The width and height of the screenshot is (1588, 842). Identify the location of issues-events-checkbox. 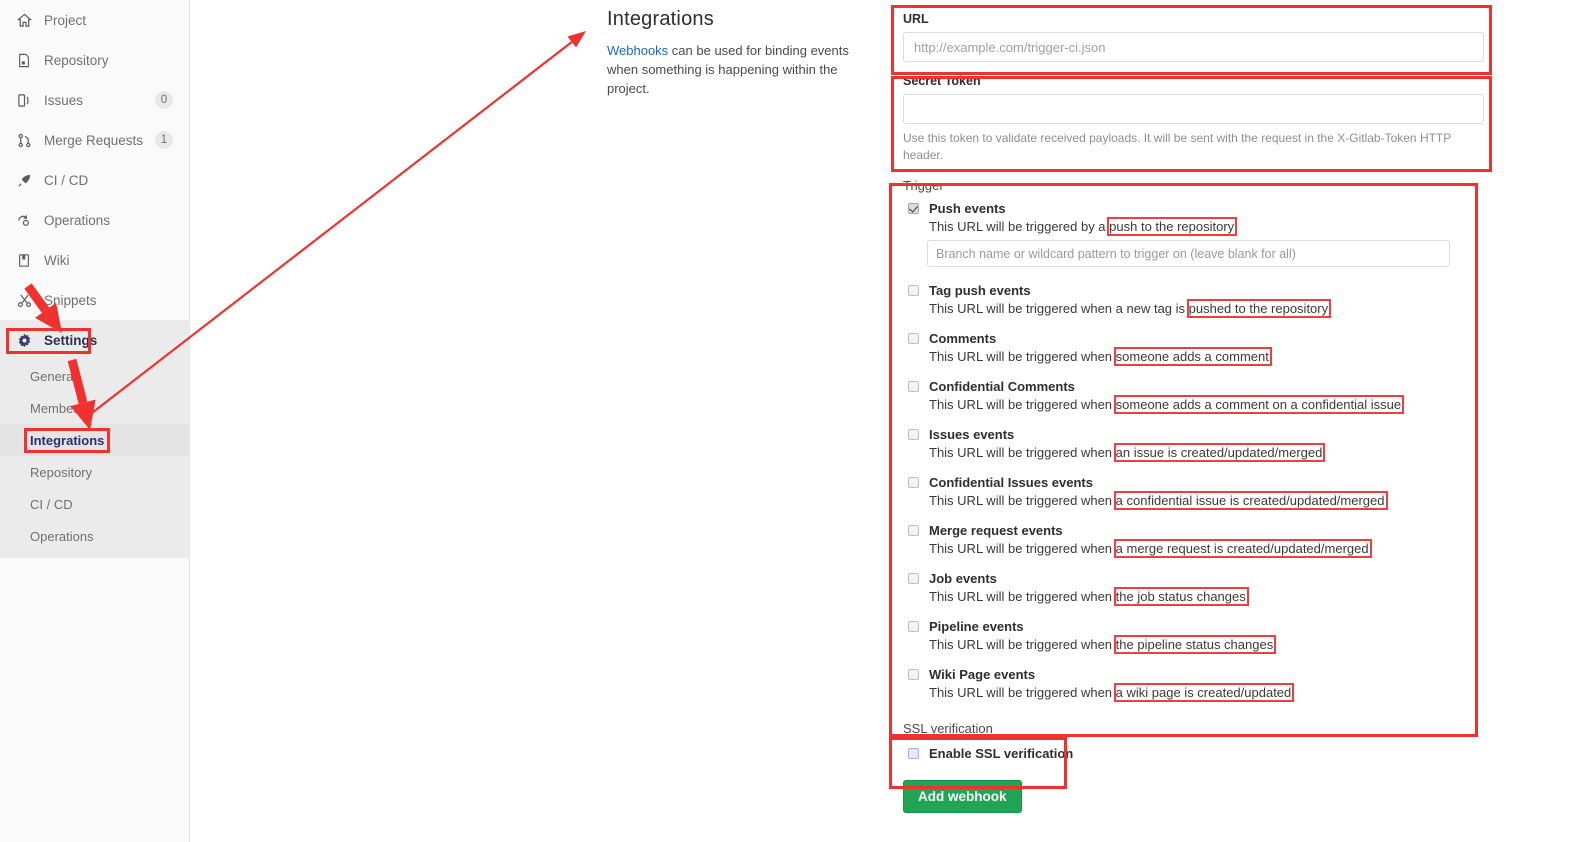
(913, 434).